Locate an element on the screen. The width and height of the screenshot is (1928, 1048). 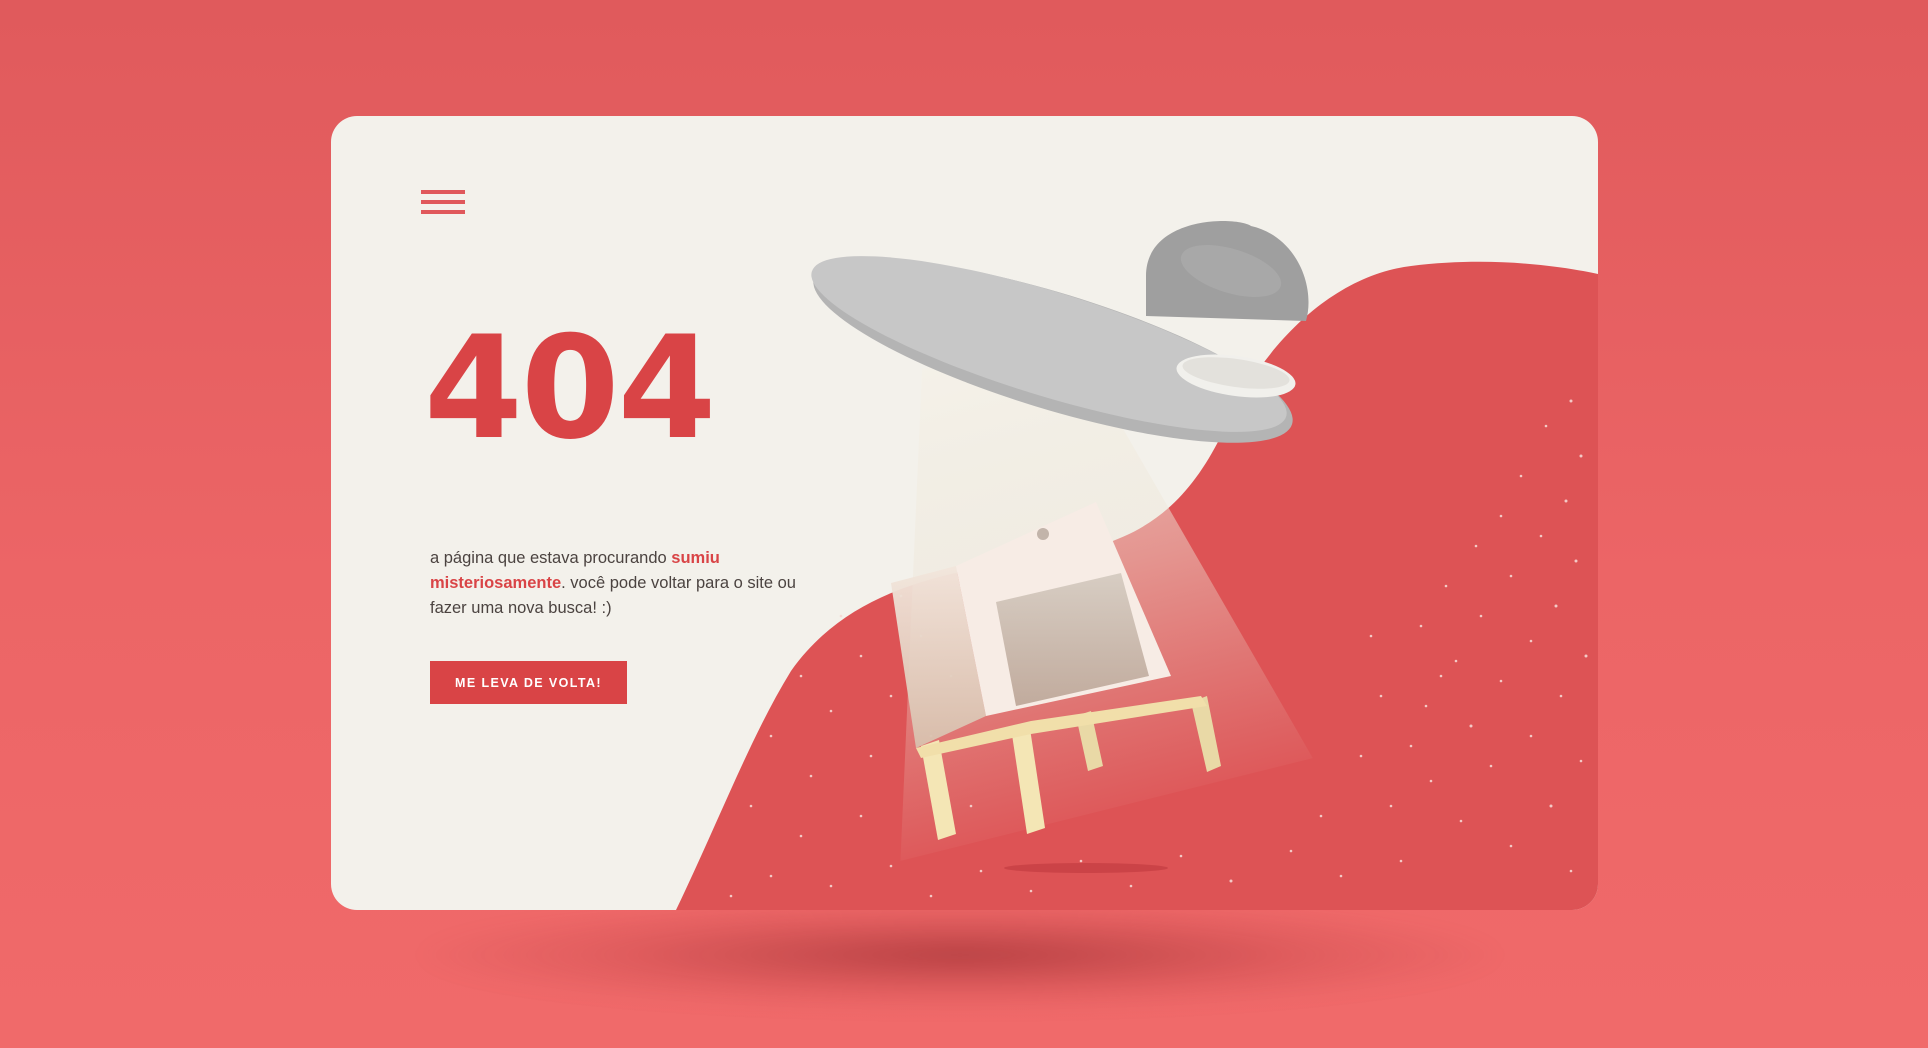
hamburger-menu-icon is located at coordinates (443, 204).